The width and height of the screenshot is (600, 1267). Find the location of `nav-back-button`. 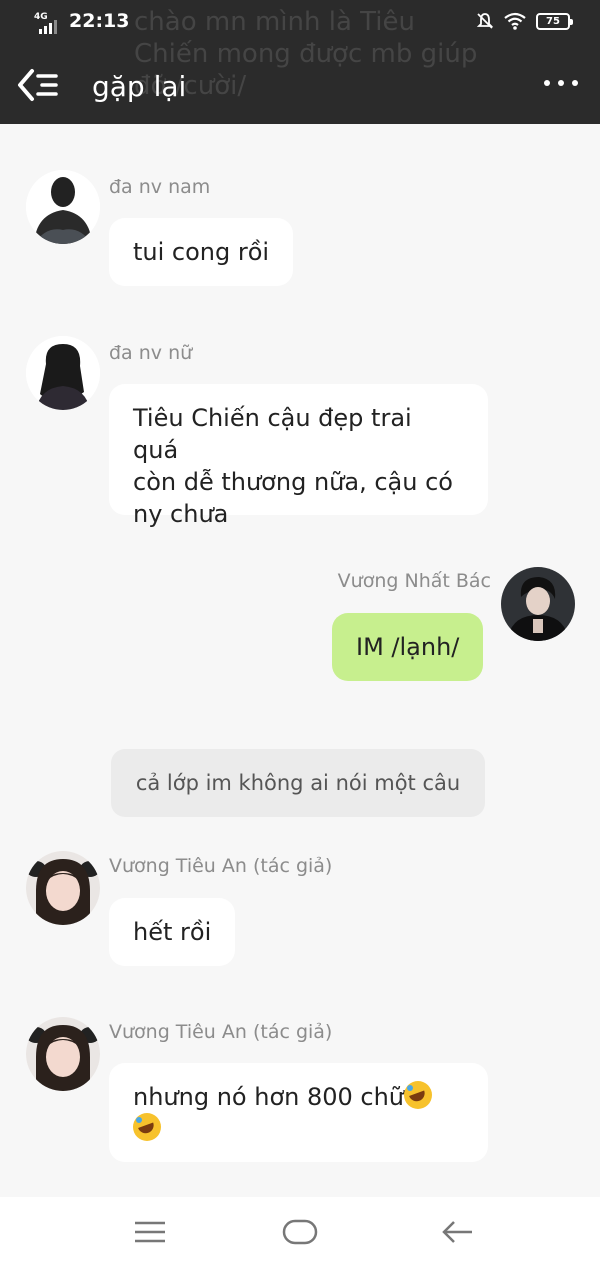

nav-back-button is located at coordinates (458, 1232).